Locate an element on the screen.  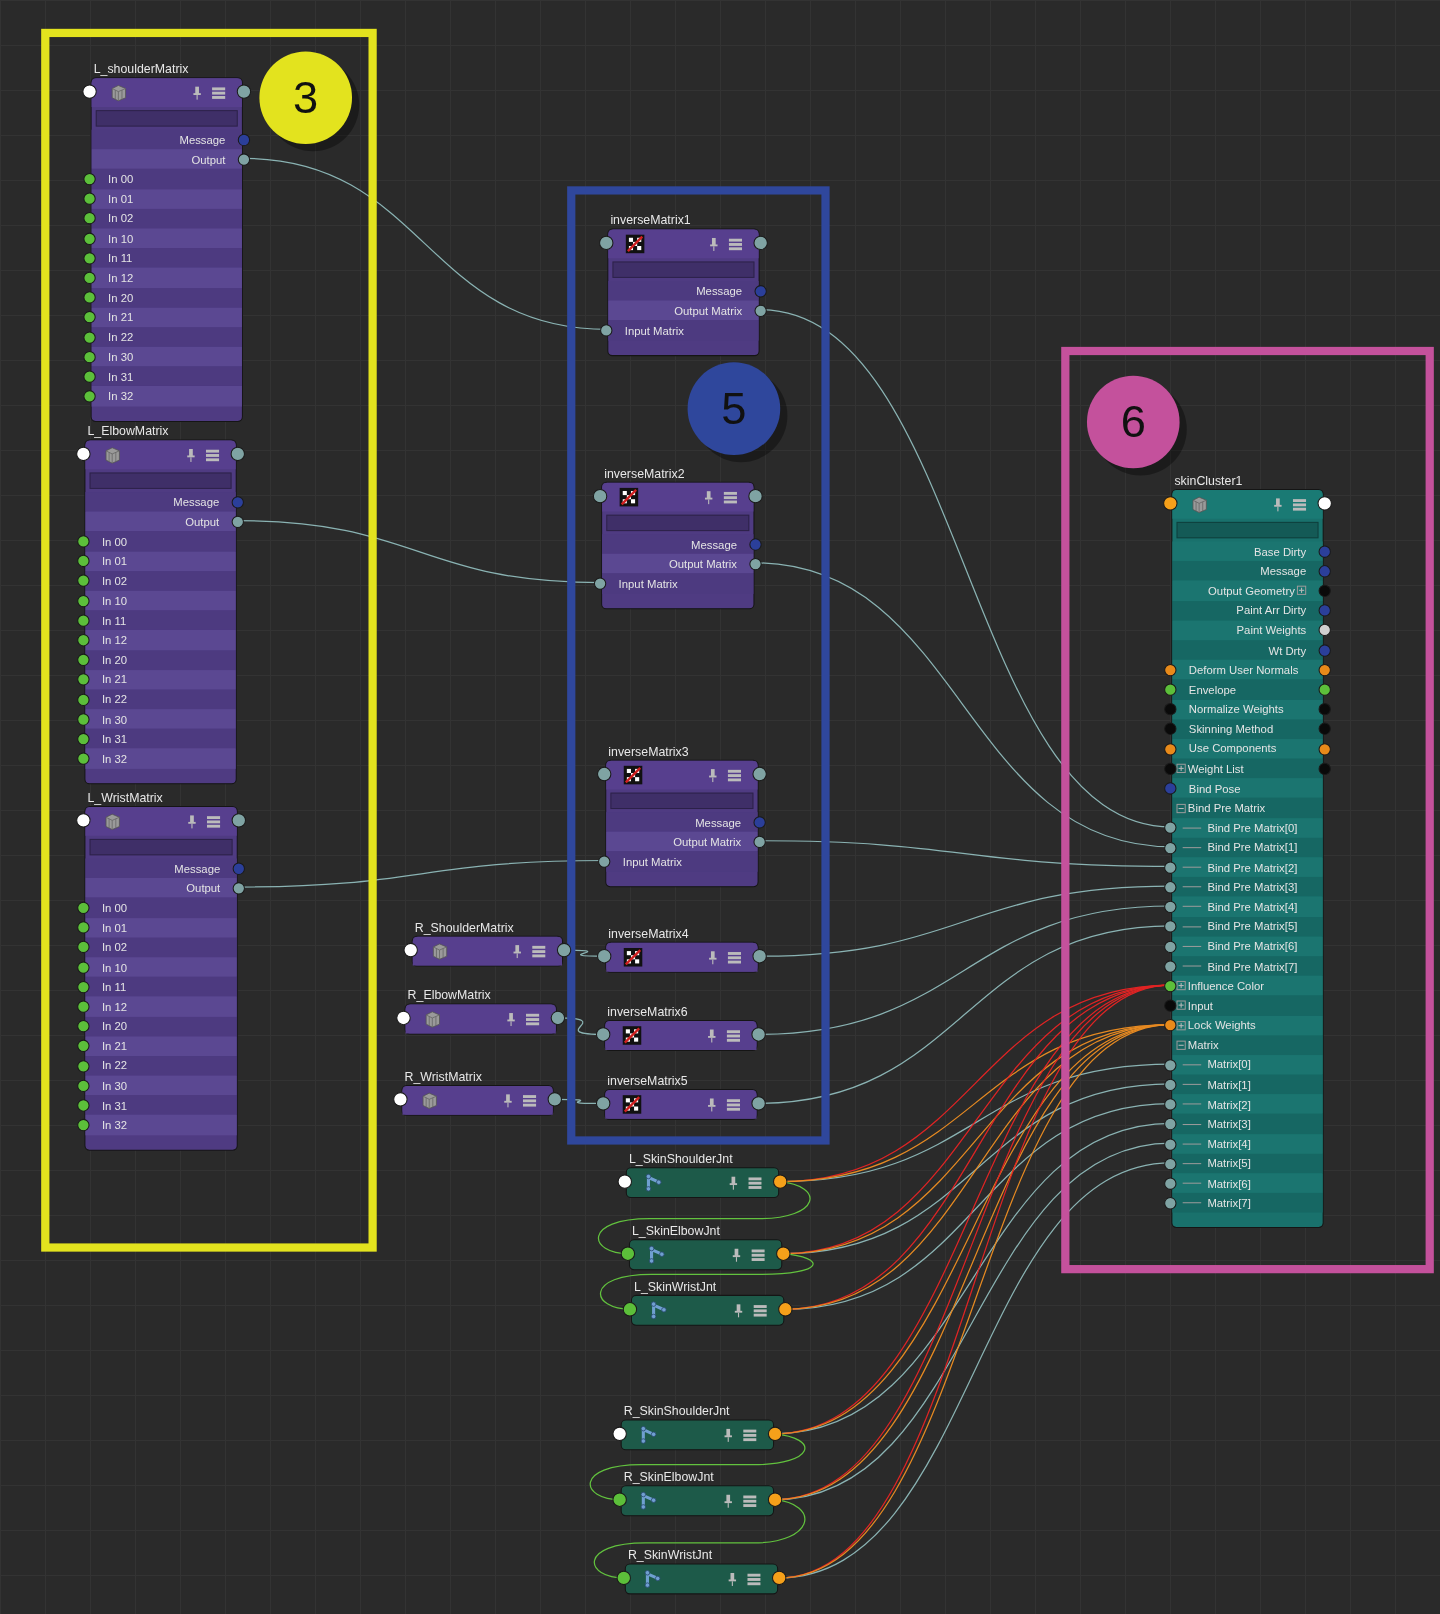
attribute-label: Bind Pre Matrix is located at coordinates (1226, 808).